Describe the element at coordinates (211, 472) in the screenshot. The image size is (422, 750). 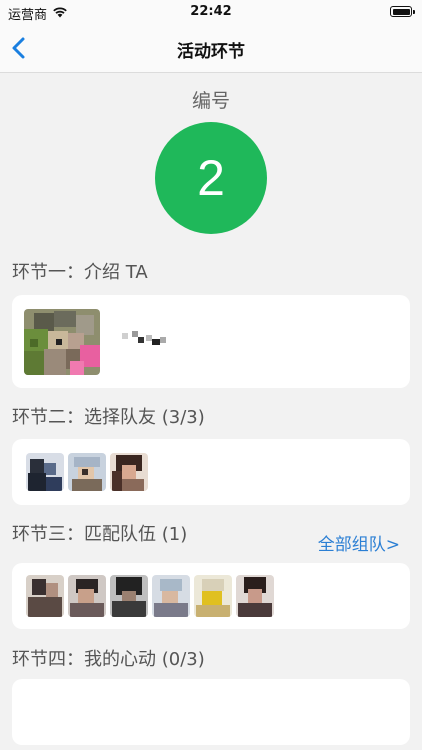
I see `teammates-card` at that location.